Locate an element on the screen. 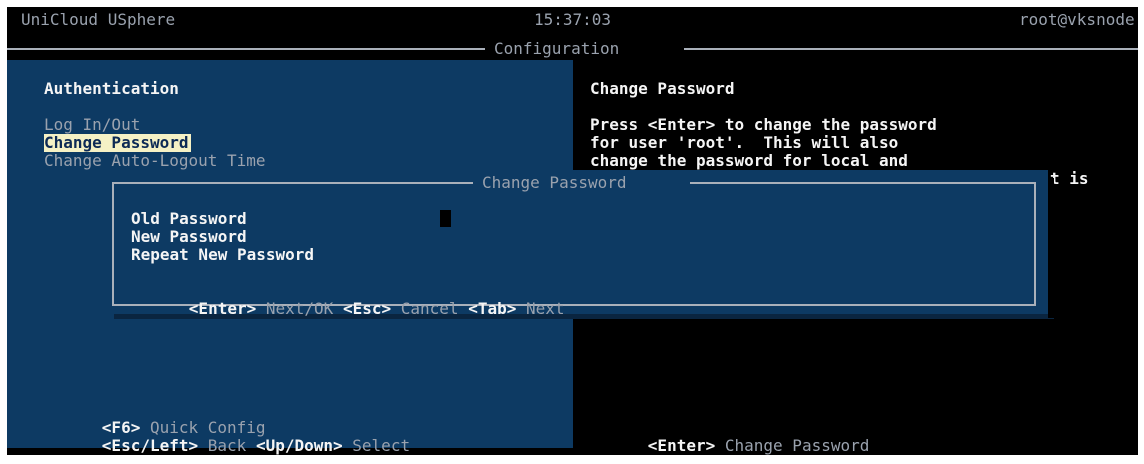 This screenshot has height=464, width=1144. dialog-hint-next-ok: Next/OK is located at coordinates (299, 308).